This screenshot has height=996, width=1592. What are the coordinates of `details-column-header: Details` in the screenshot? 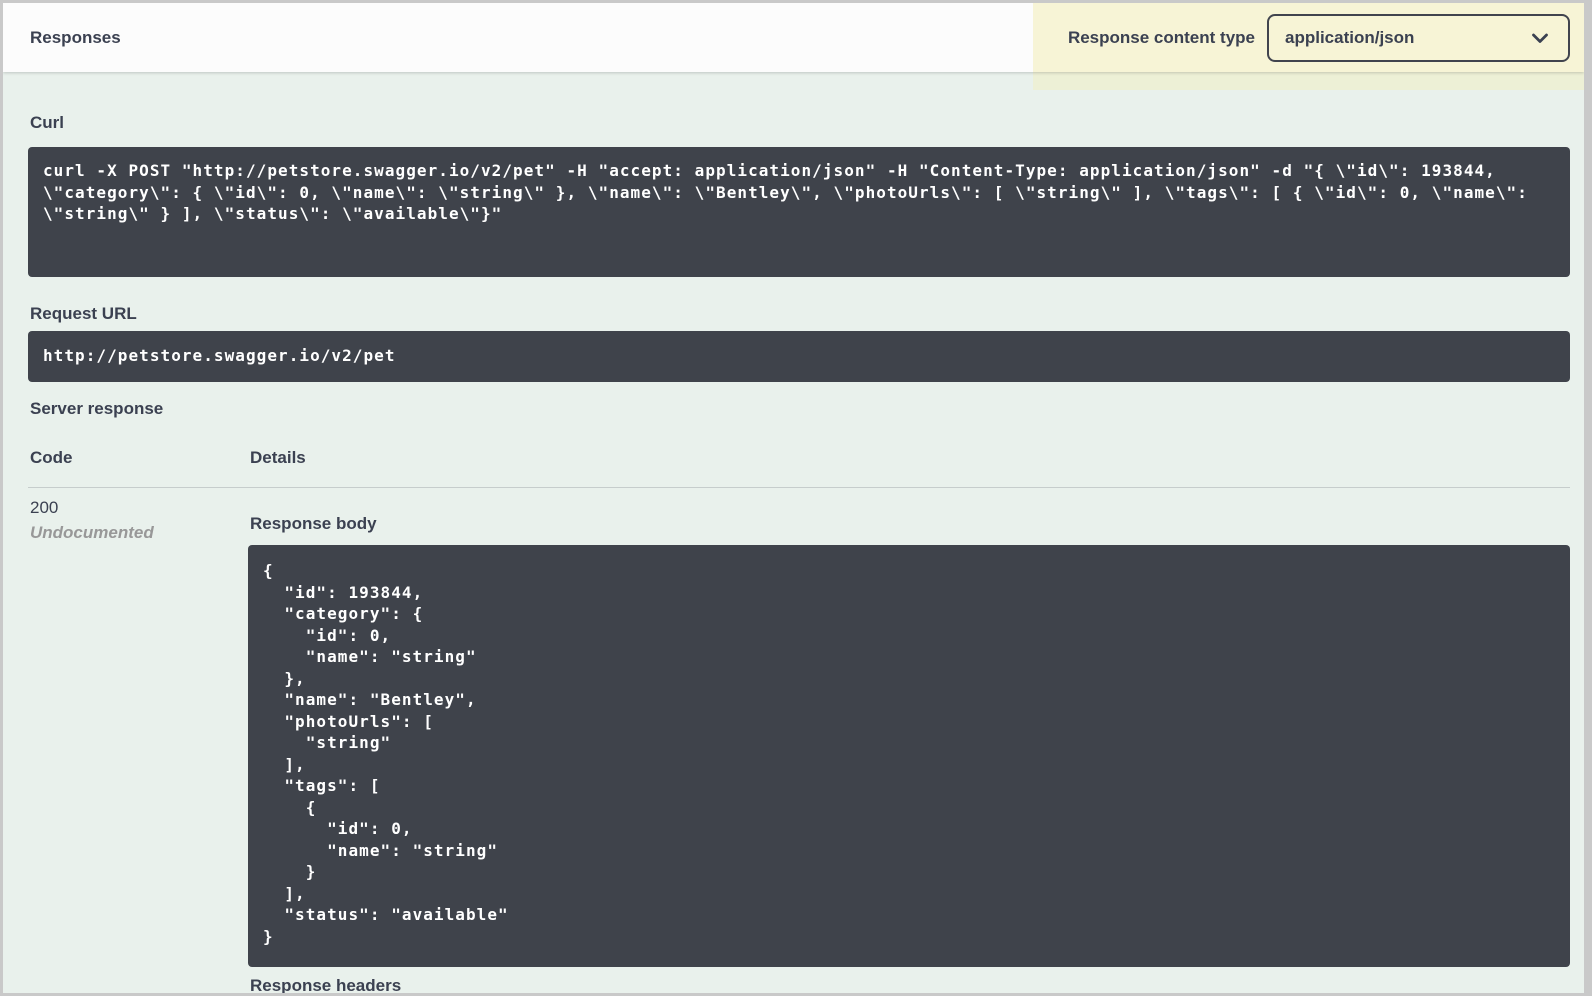 It's located at (278, 457).